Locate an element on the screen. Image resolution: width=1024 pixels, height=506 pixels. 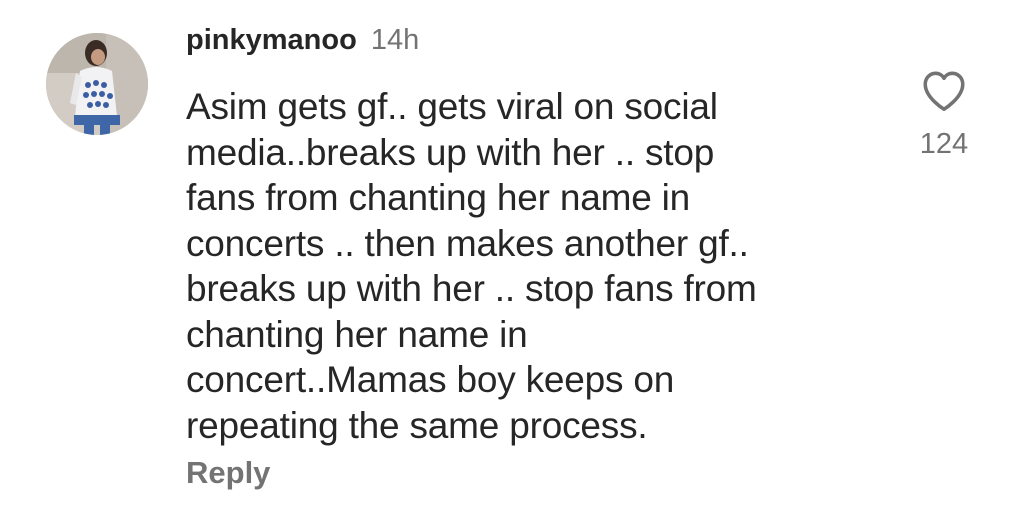
heart-outline-icon is located at coordinates (944, 91).